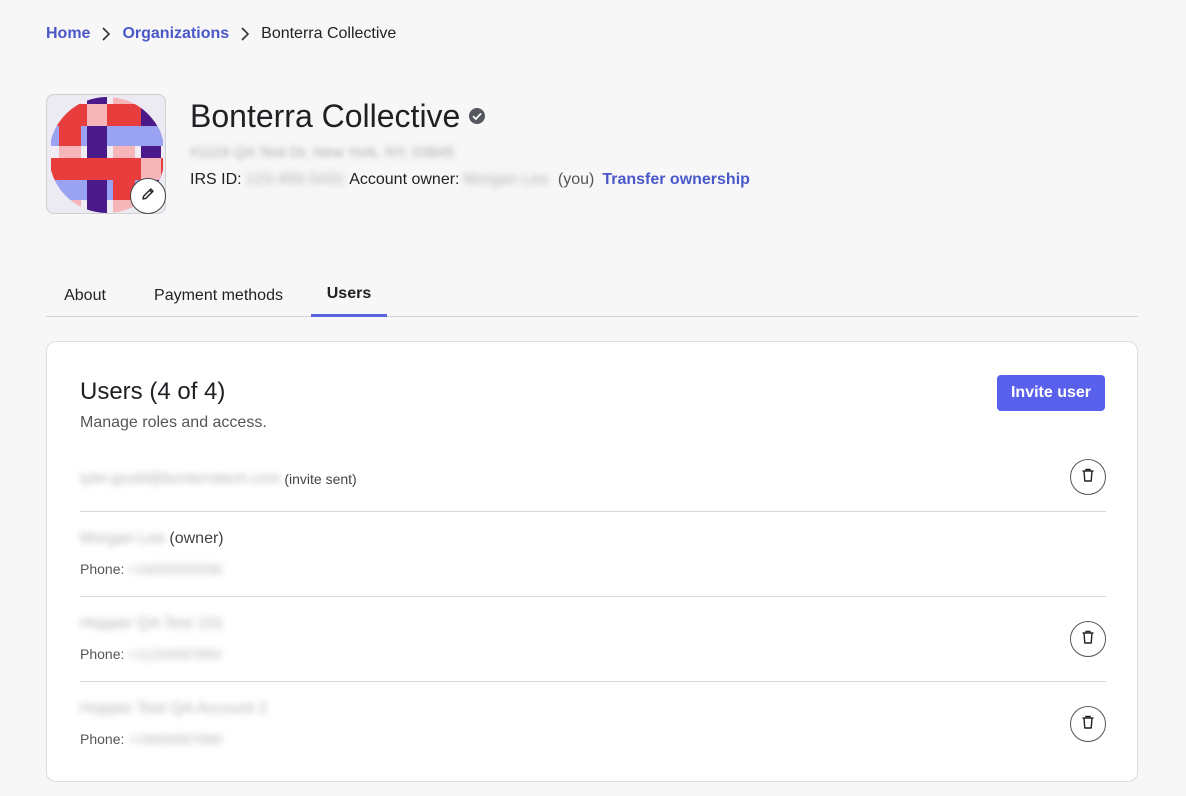 This screenshot has width=1186, height=796. I want to click on user-name: Hopper Test QA Account 2, so click(173, 709).